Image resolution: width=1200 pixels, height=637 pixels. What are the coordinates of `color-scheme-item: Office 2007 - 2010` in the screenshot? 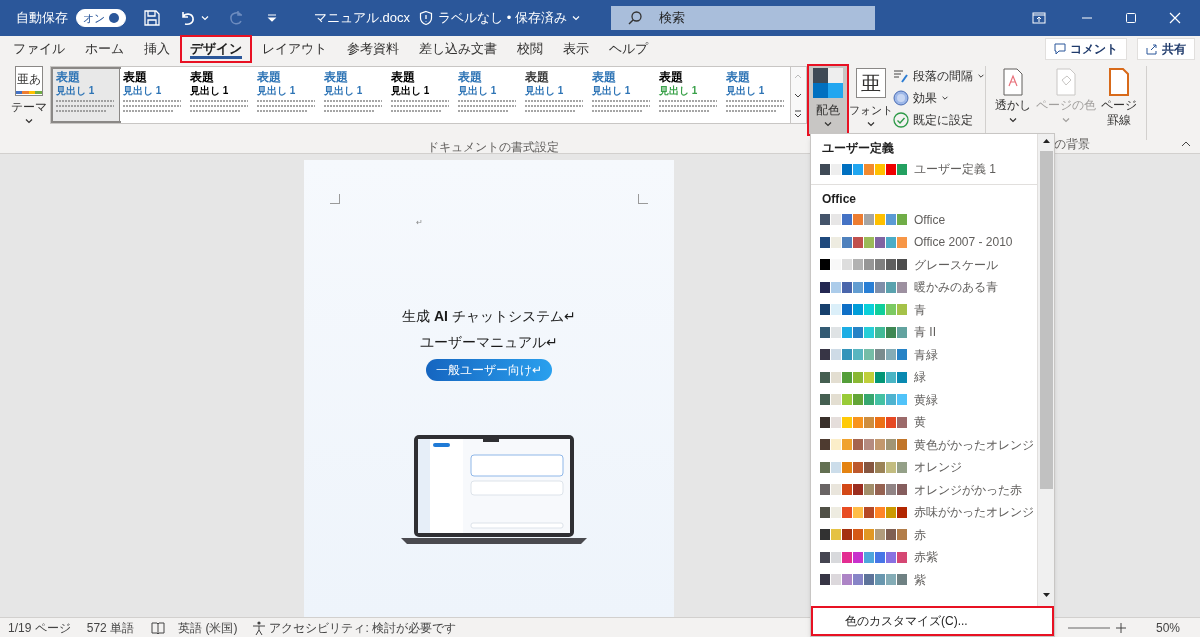 It's located at (924, 242).